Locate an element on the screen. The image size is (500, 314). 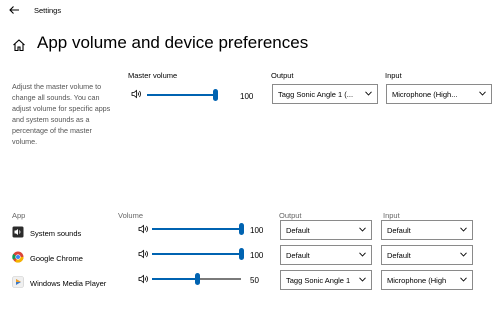
output-column-header: Output is located at coordinates (290, 215).